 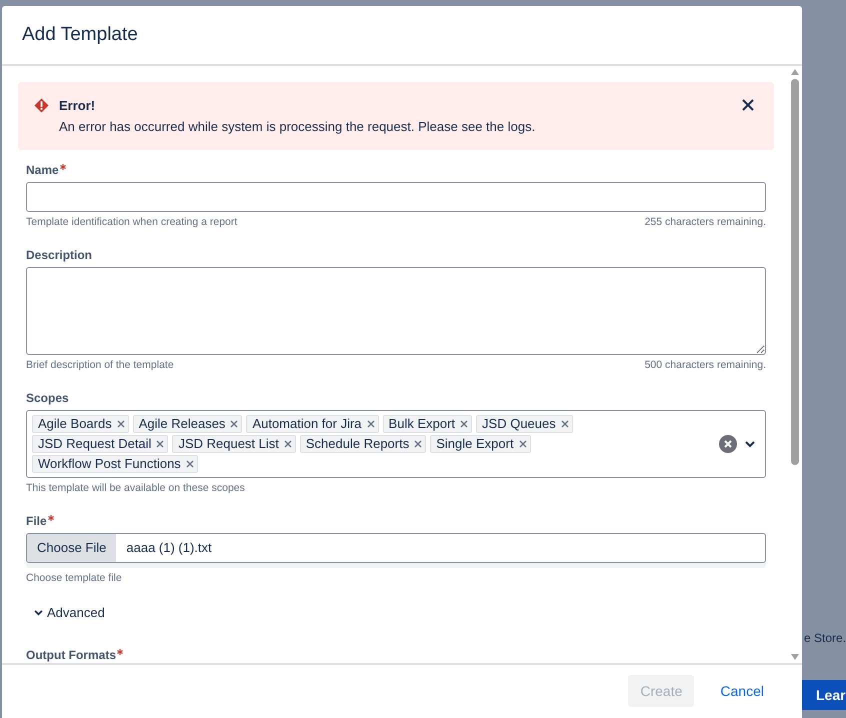 What do you see at coordinates (42, 170) in the screenshot?
I see `field-label: Name` at bounding box center [42, 170].